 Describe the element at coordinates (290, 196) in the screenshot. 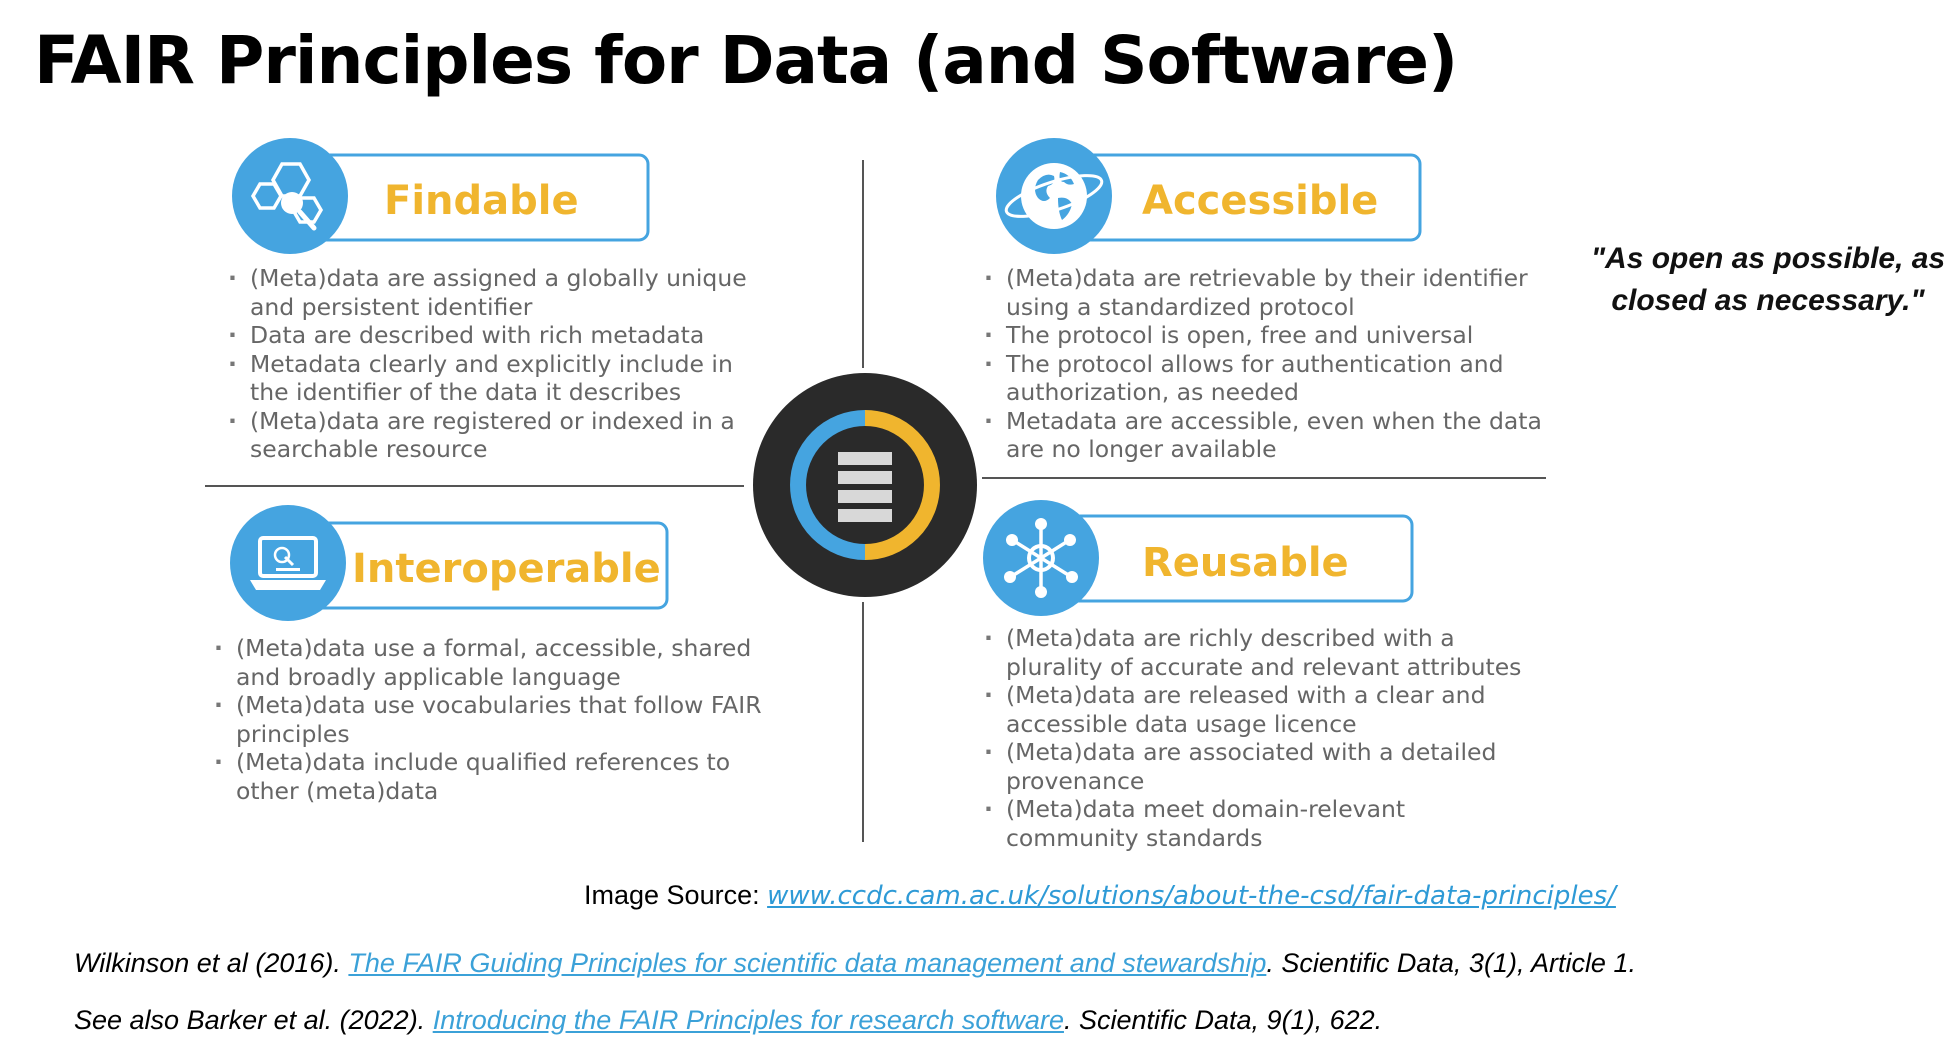

I see `hexagon-magnifier-icon` at that location.